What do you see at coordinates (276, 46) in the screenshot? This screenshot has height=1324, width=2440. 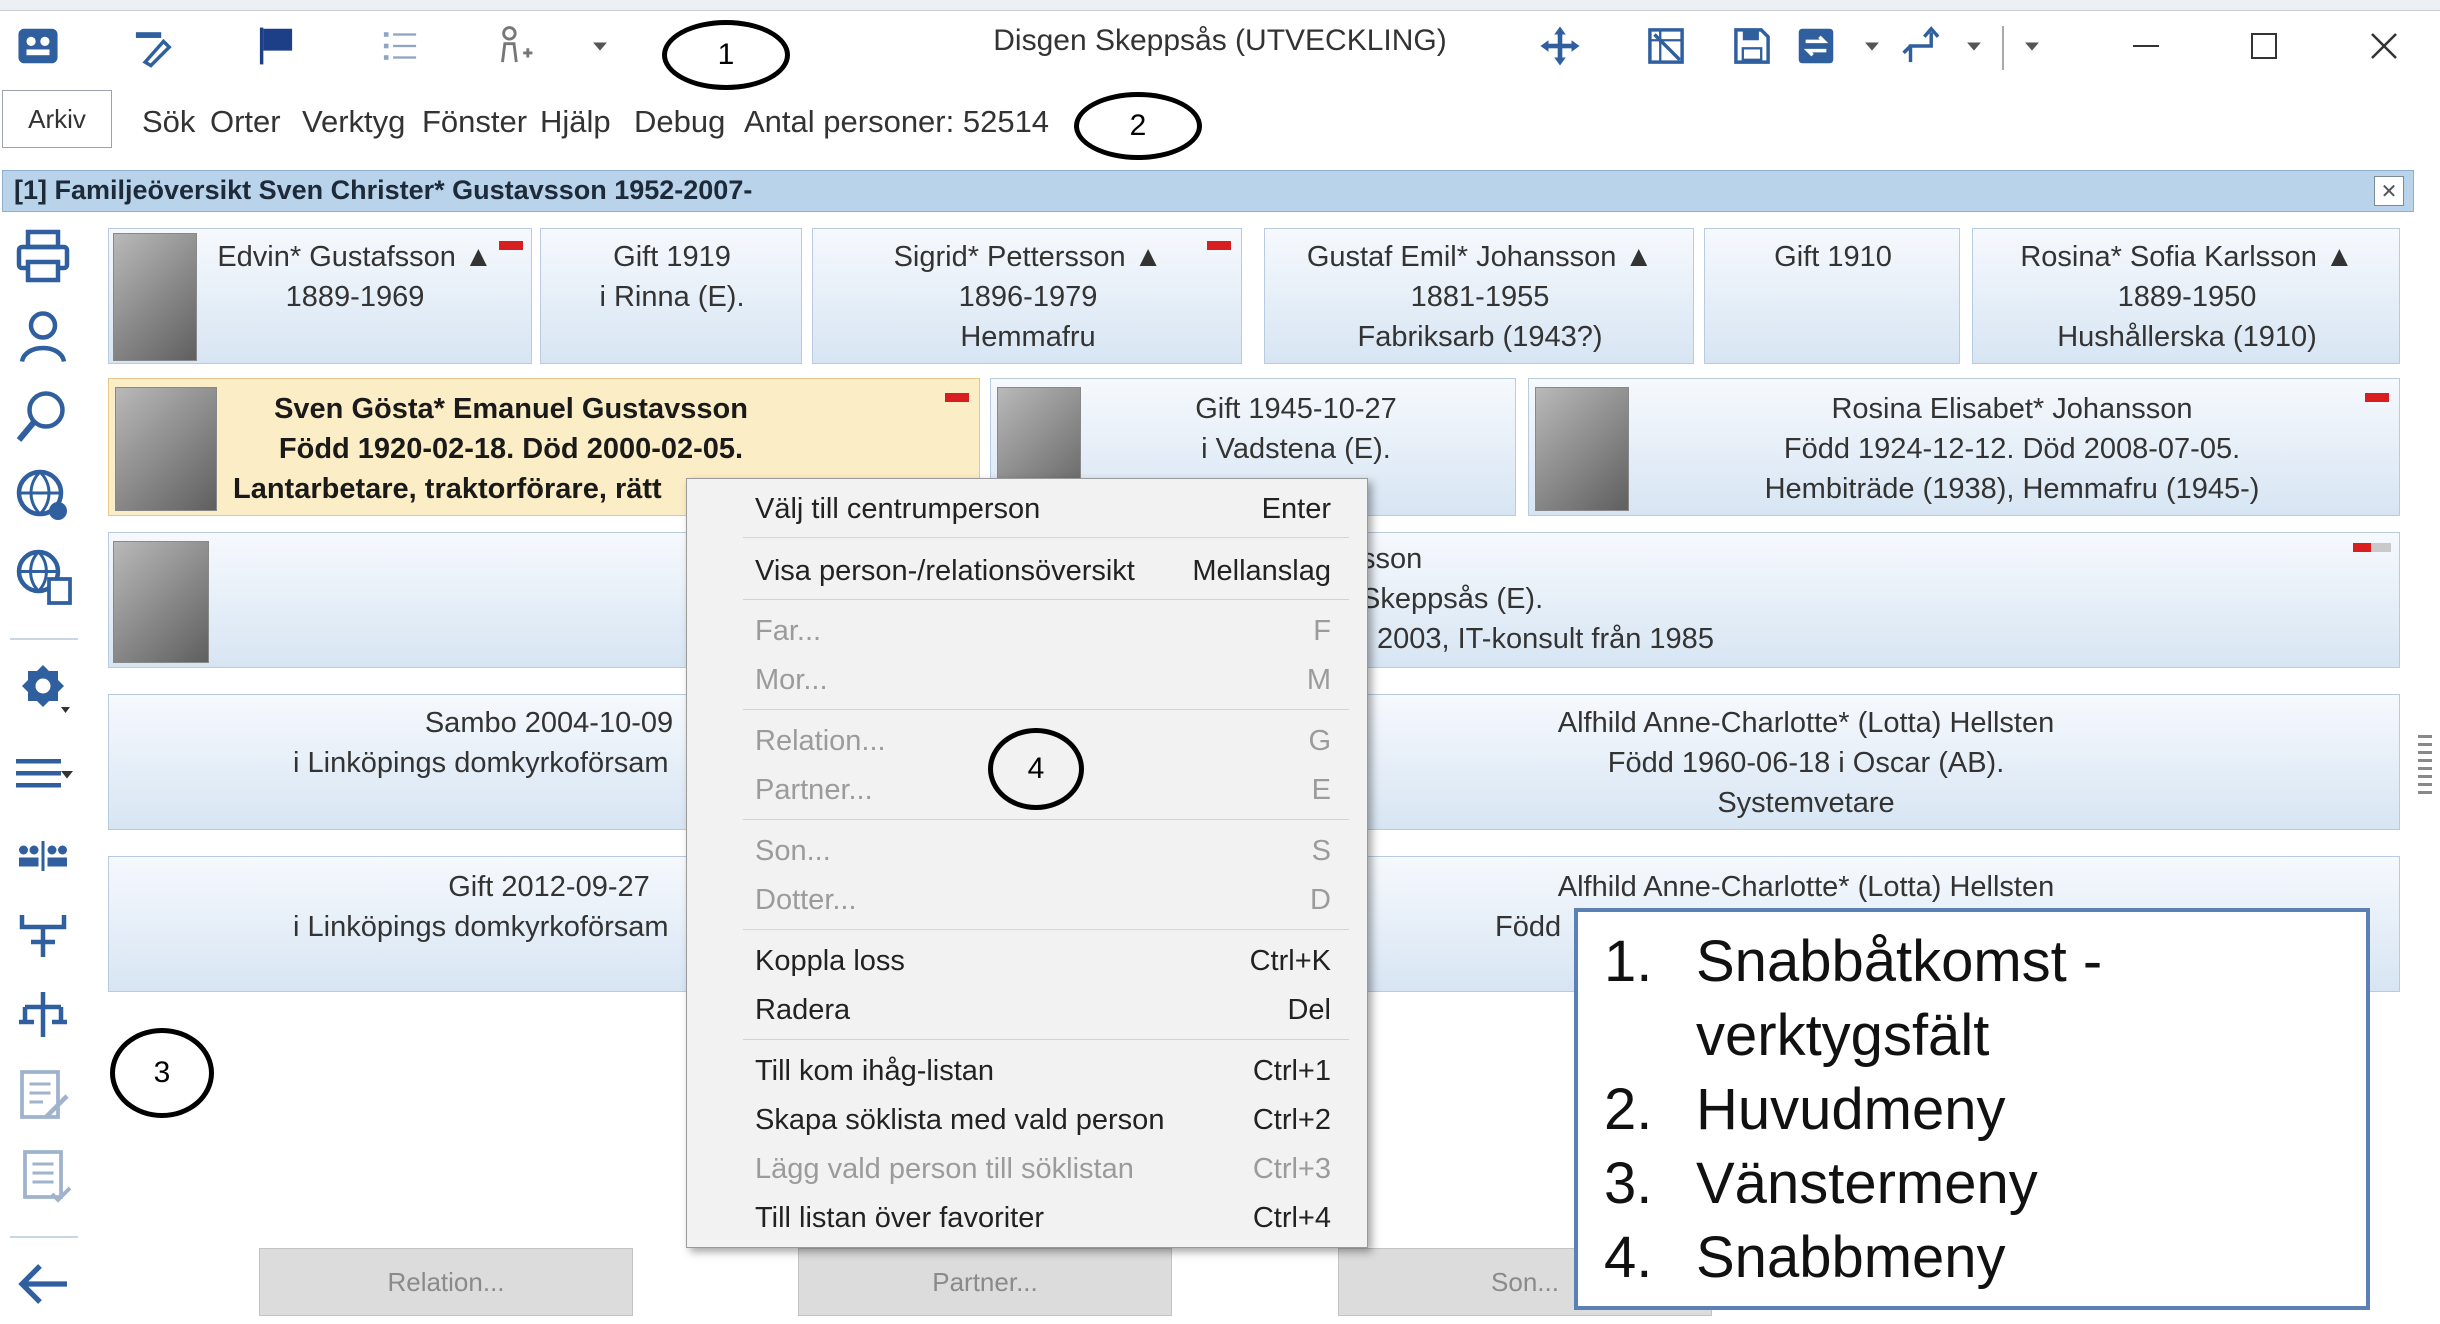 I see `flag-icon` at bounding box center [276, 46].